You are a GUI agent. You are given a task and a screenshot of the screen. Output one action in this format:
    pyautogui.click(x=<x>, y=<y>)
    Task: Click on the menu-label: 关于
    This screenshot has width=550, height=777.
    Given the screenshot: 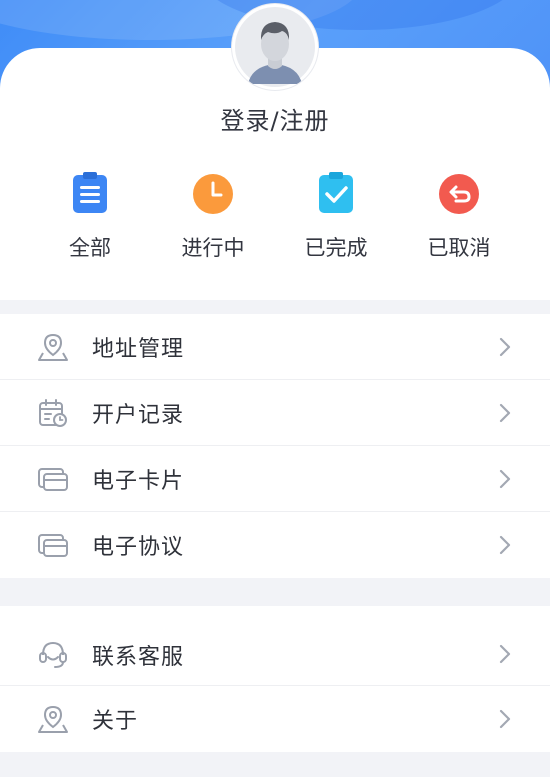 What is the action you would take?
    pyautogui.click(x=115, y=721)
    